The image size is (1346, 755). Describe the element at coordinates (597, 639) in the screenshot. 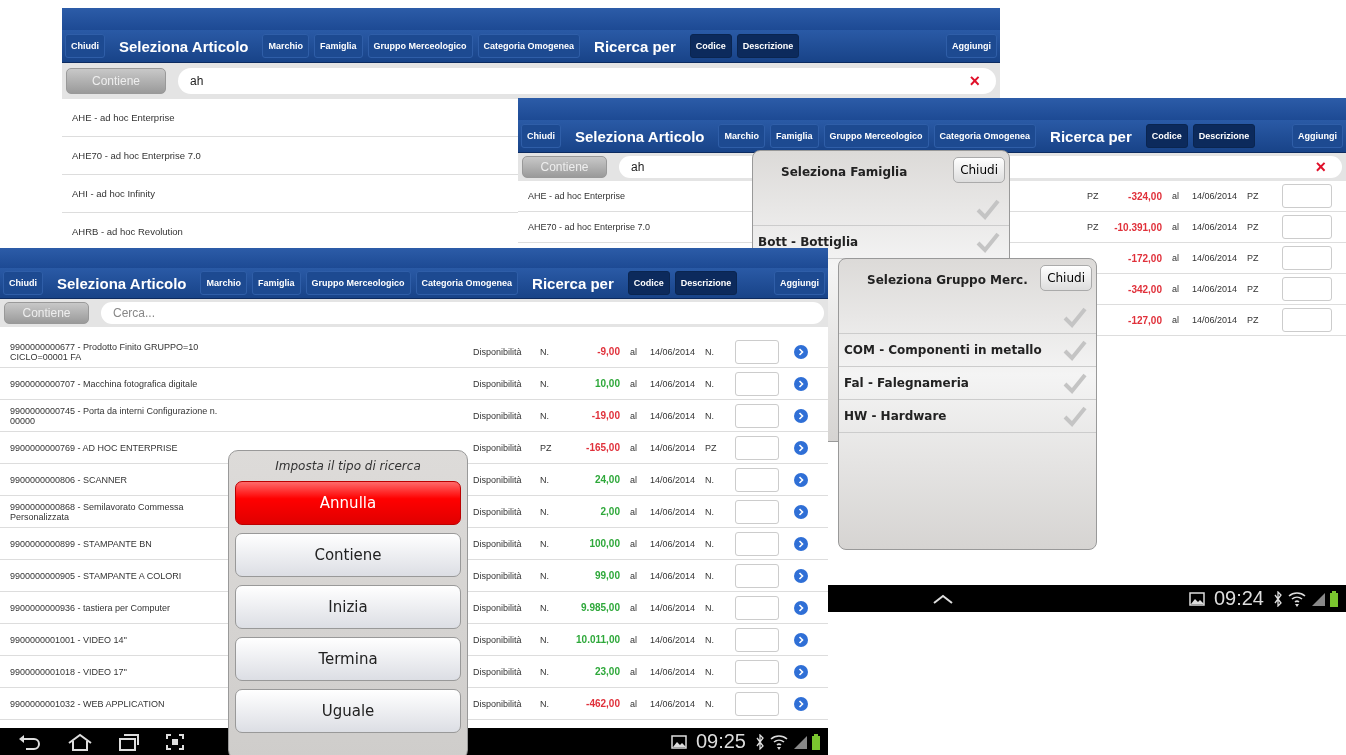

I see `quantity-value: 10.011,00` at that location.